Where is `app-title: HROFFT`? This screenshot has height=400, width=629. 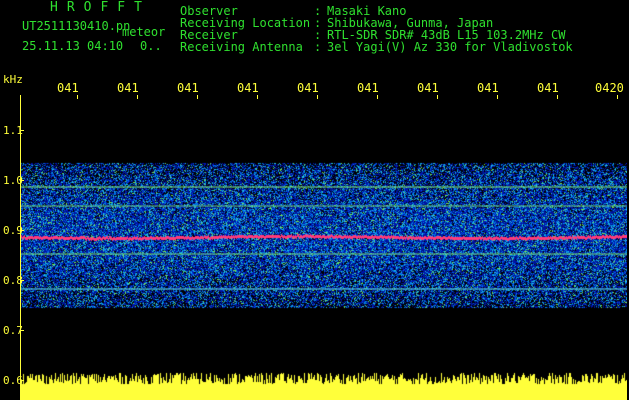
app-title: HROFFT is located at coordinates (100, 7).